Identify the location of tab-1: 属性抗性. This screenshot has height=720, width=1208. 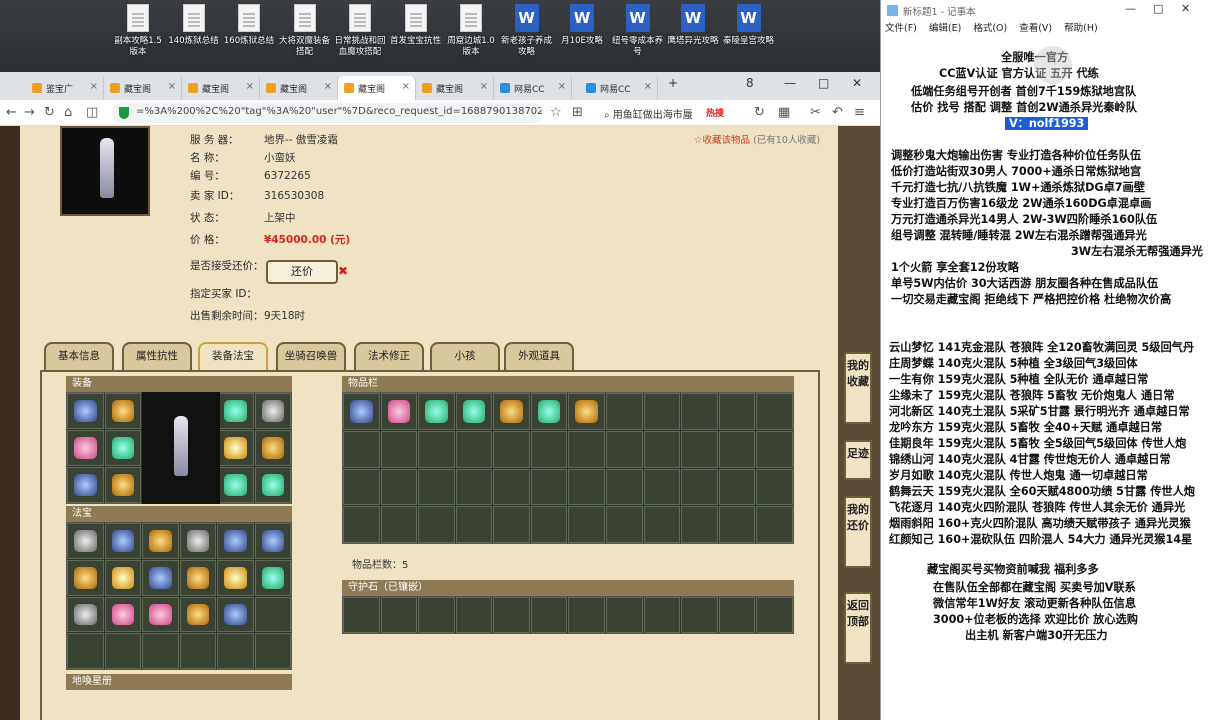
(157, 356).